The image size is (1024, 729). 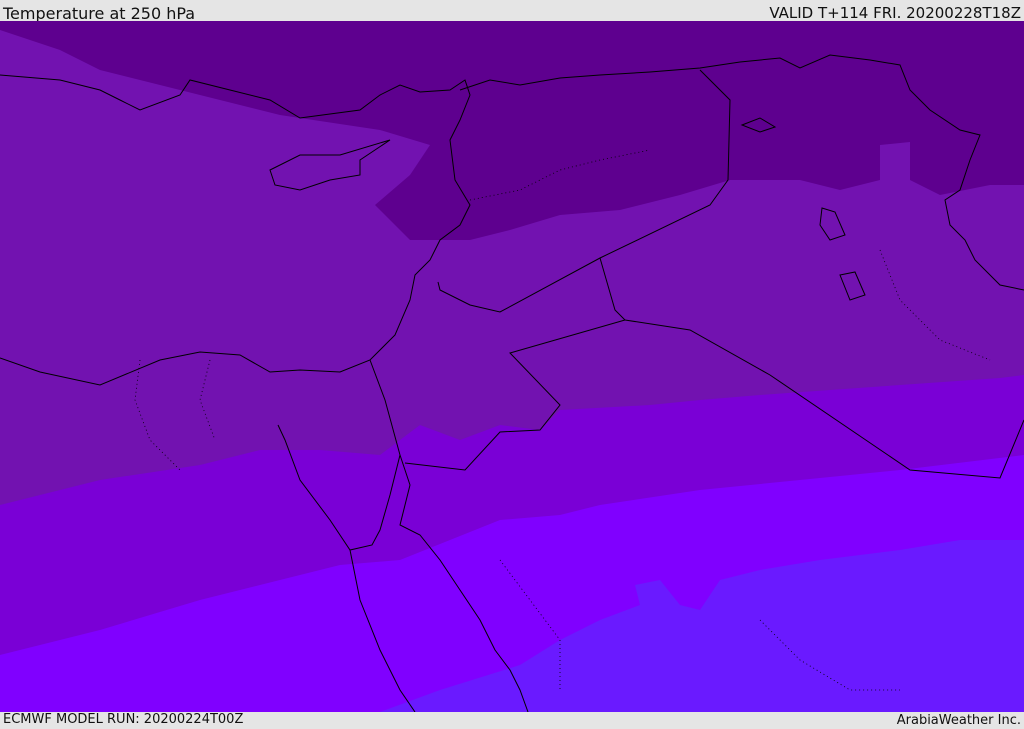 What do you see at coordinates (958, 720) in the screenshot?
I see `credit: ArabiaWeather Inc.` at bounding box center [958, 720].